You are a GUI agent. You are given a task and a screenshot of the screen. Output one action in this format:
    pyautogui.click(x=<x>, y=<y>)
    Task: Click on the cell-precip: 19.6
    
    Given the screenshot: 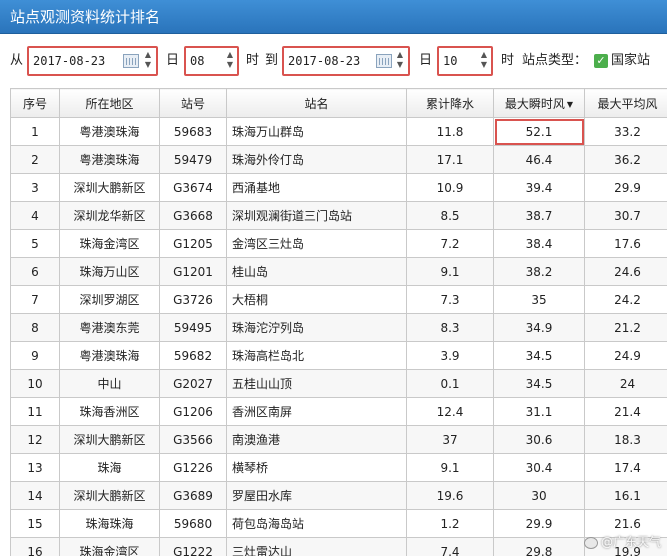 What is the action you would take?
    pyautogui.click(x=450, y=495)
    